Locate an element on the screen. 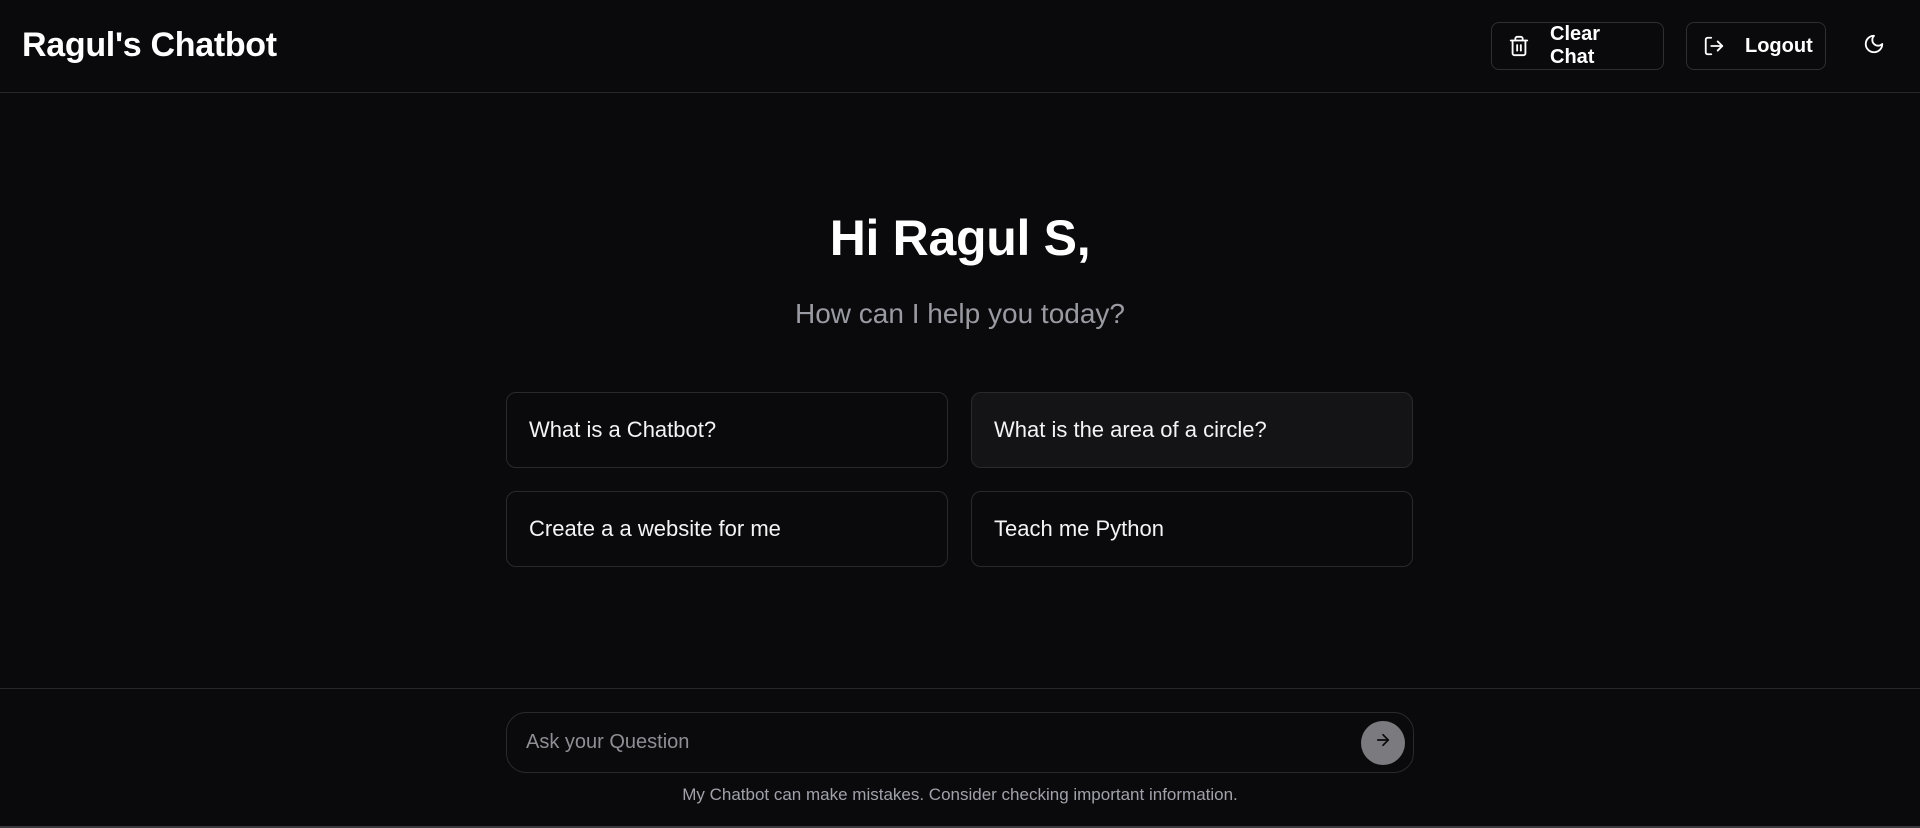  logout-label: Logout is located at coordinates (1779, 45).